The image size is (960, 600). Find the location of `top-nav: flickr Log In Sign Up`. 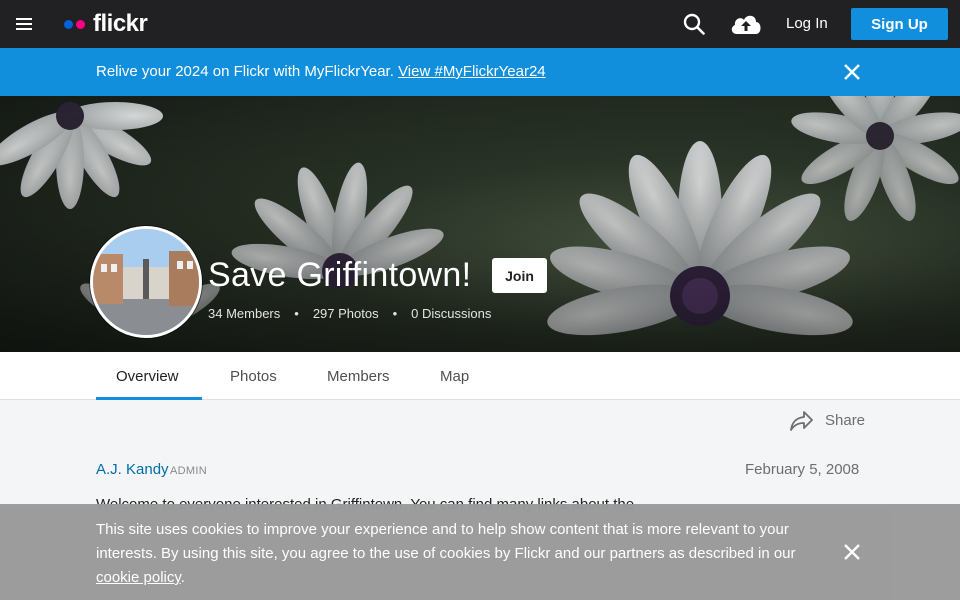

top-nav: flickr Log In Sign Up is located at coordinates (480, 24).